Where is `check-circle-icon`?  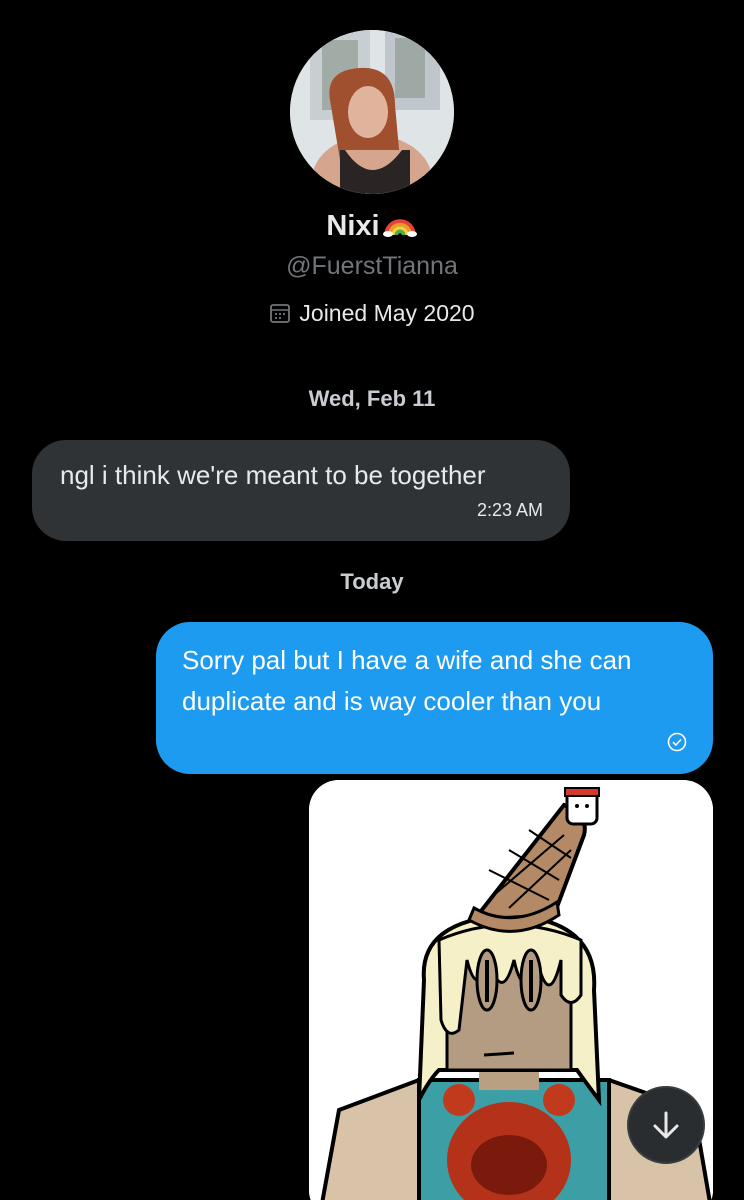
check-circle-icon is located at coordinates (677, 742).